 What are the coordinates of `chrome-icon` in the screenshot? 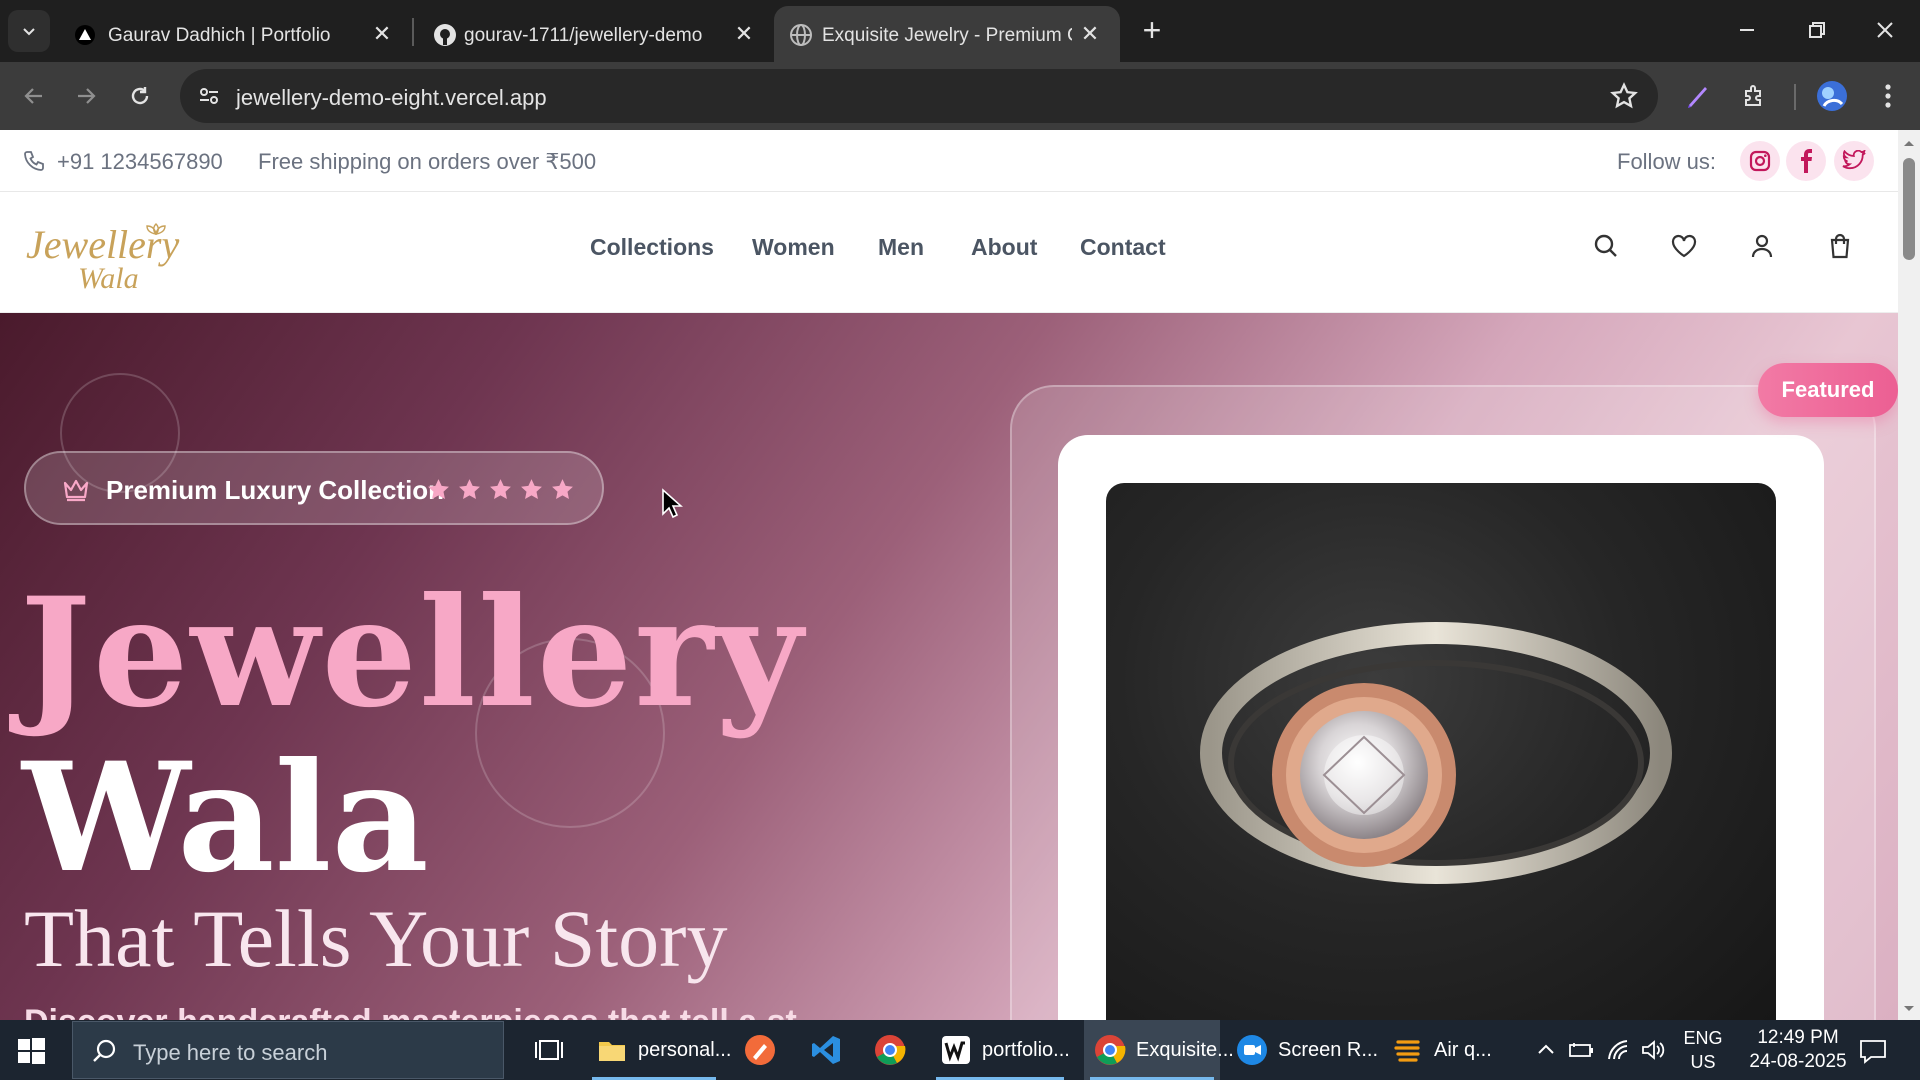 It's located at (890, 1050).